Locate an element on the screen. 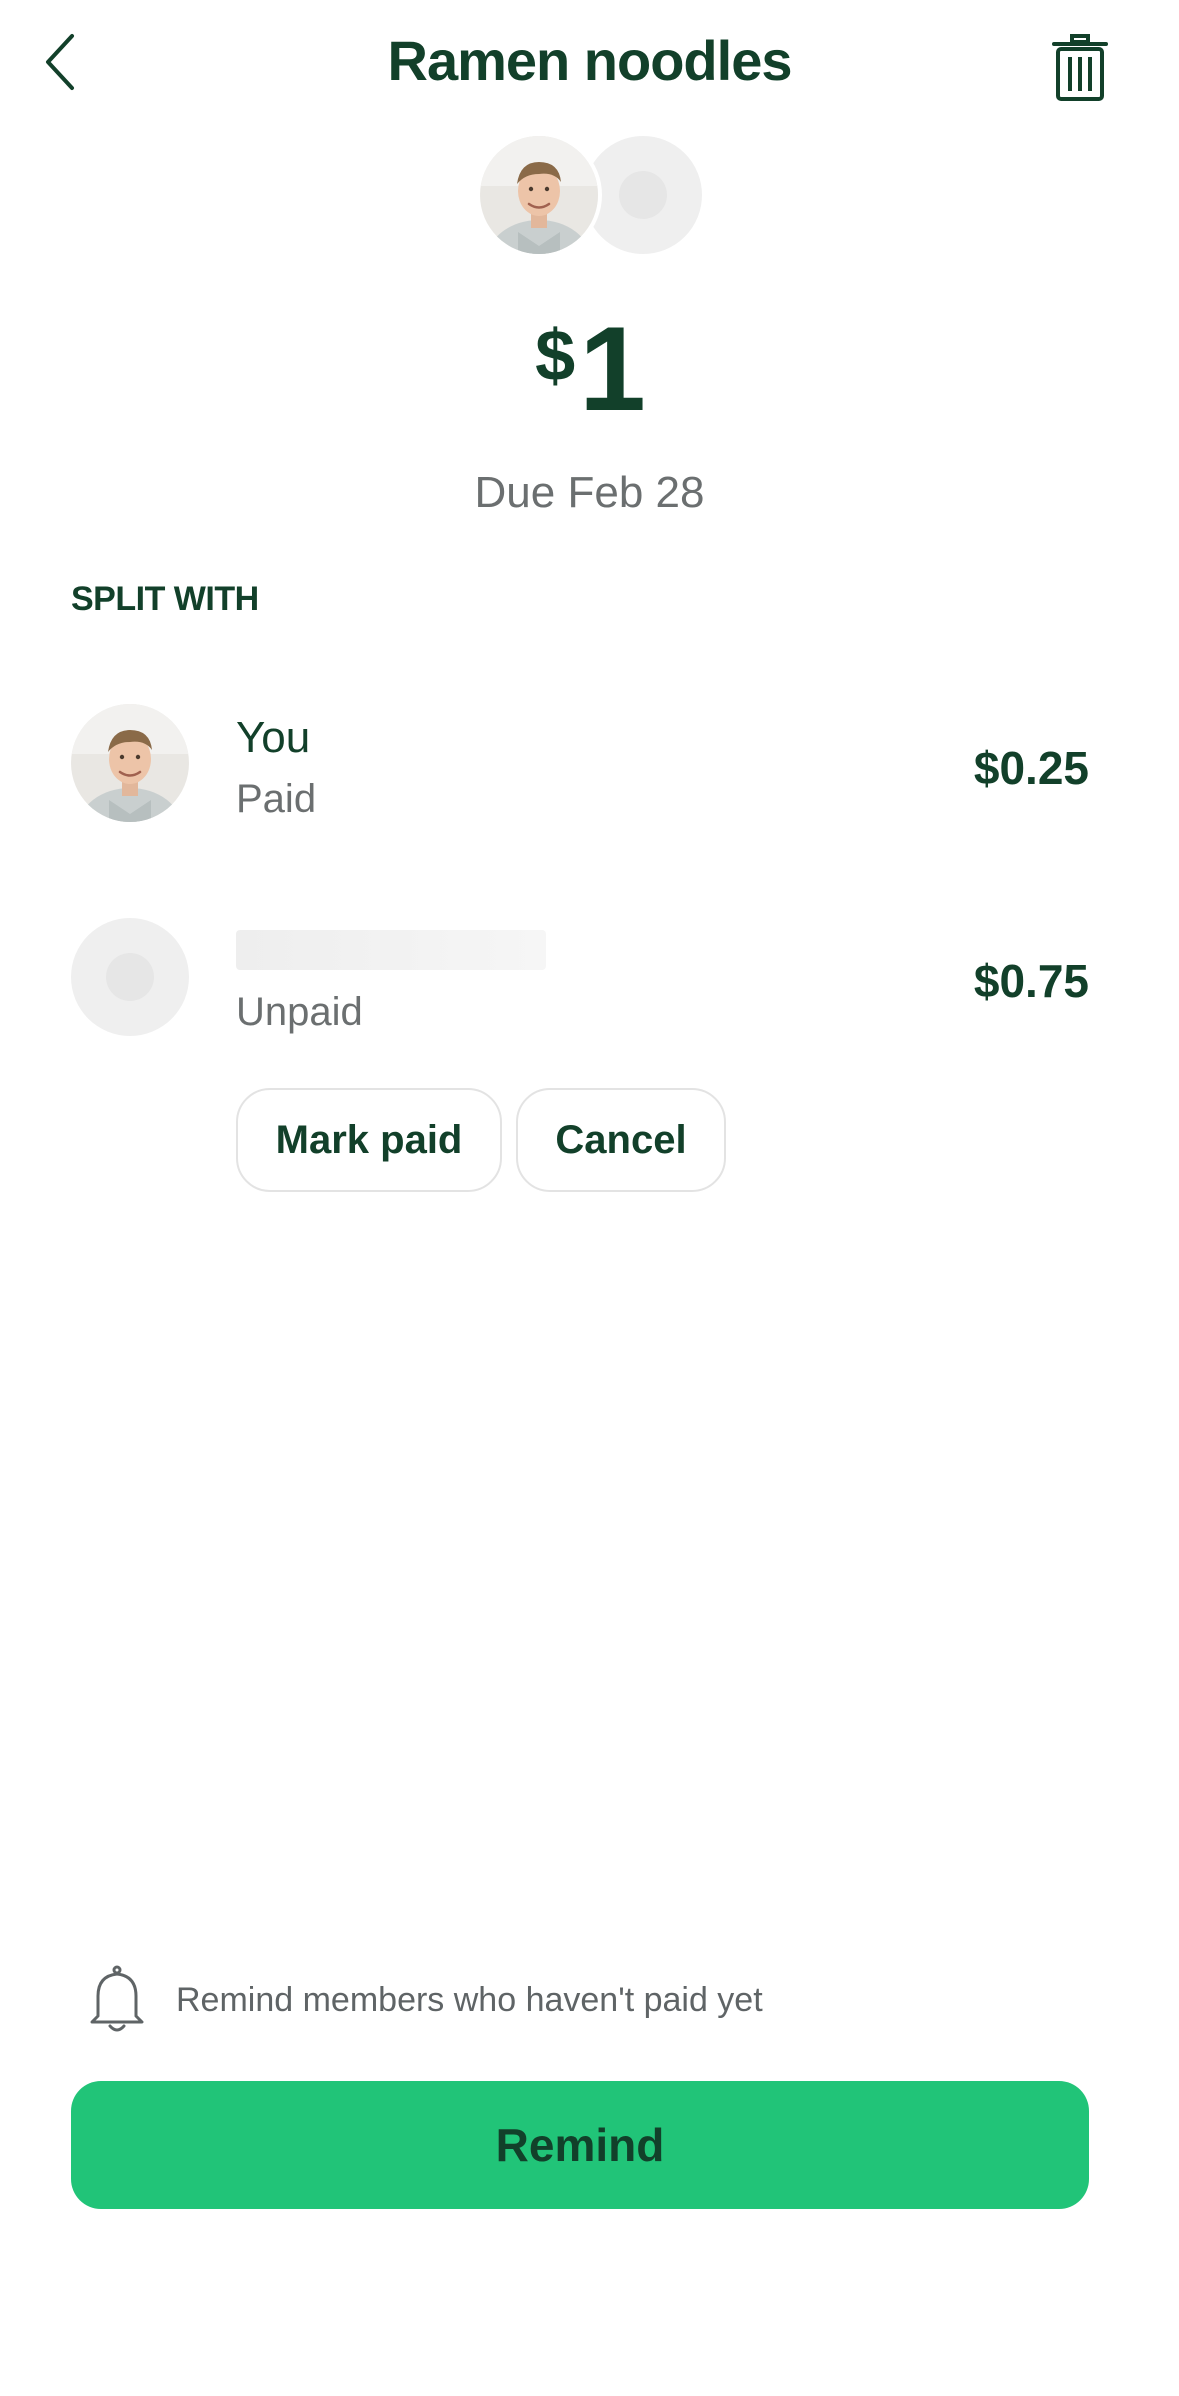 This screenshot has width=1179, height=2396. total-amount: $1 is located at coordinates (589, 369).